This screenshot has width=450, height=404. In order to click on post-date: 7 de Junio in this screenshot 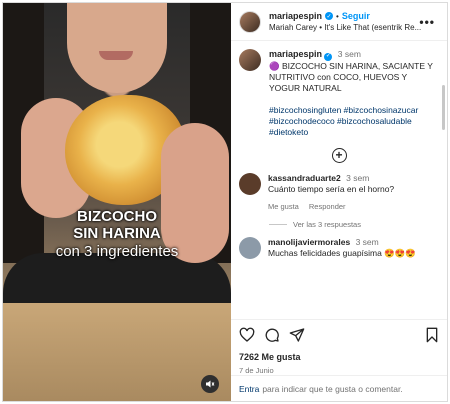, I will do `click(256, 370)`.